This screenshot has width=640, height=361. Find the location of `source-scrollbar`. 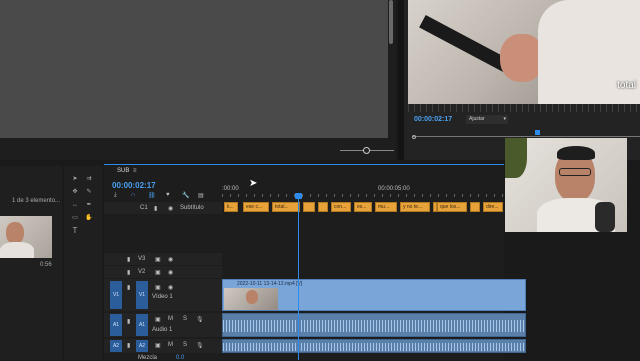

source-scrollbar is located at coordinates (391, 22).